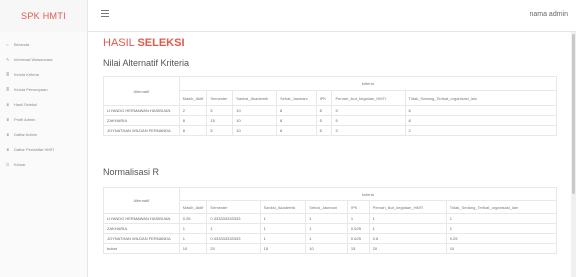 Image resolution: width=576 pixels, height=277 pixels. Describe the element at coordinates (34, 149) in the screenshot. I see `sidebar-item-label: Daftar Pendaftar HMTI` at that location.